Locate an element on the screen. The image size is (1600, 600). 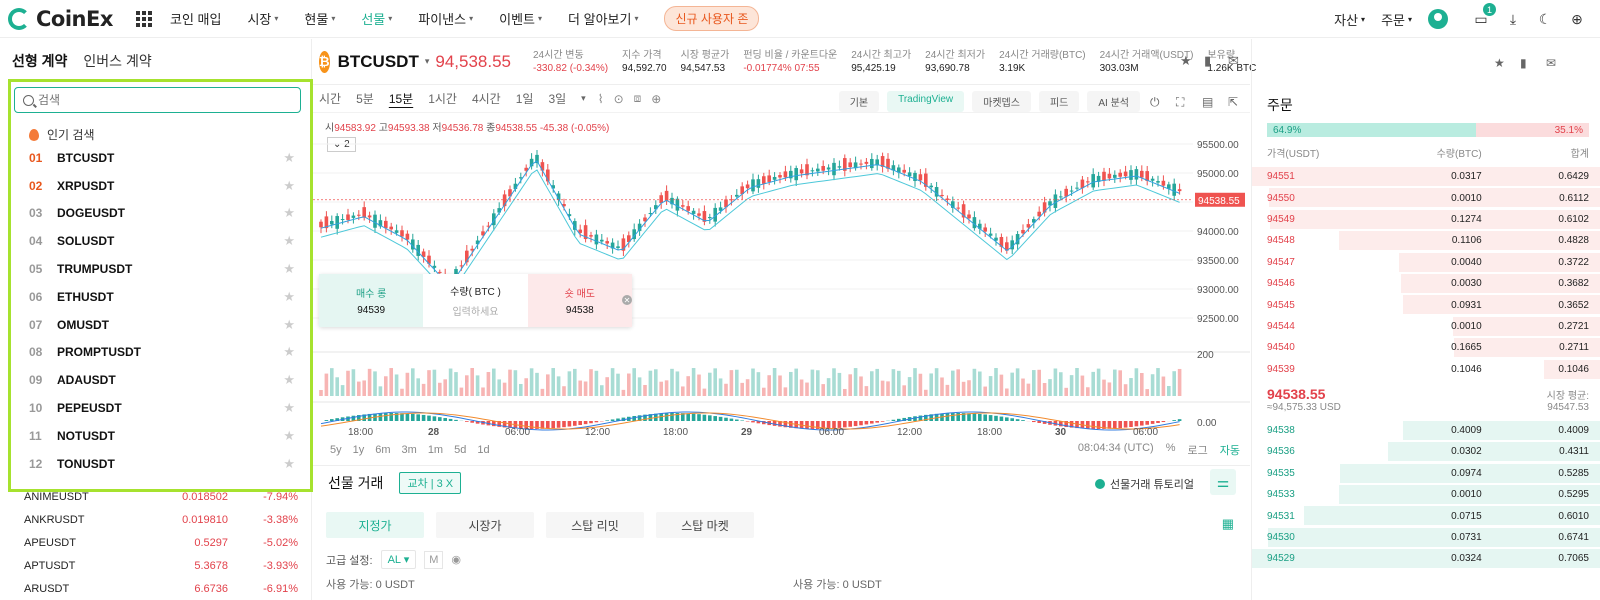
hot-search-item: 10 PEPEUSDT ★ is located at coordinates (164, 408).